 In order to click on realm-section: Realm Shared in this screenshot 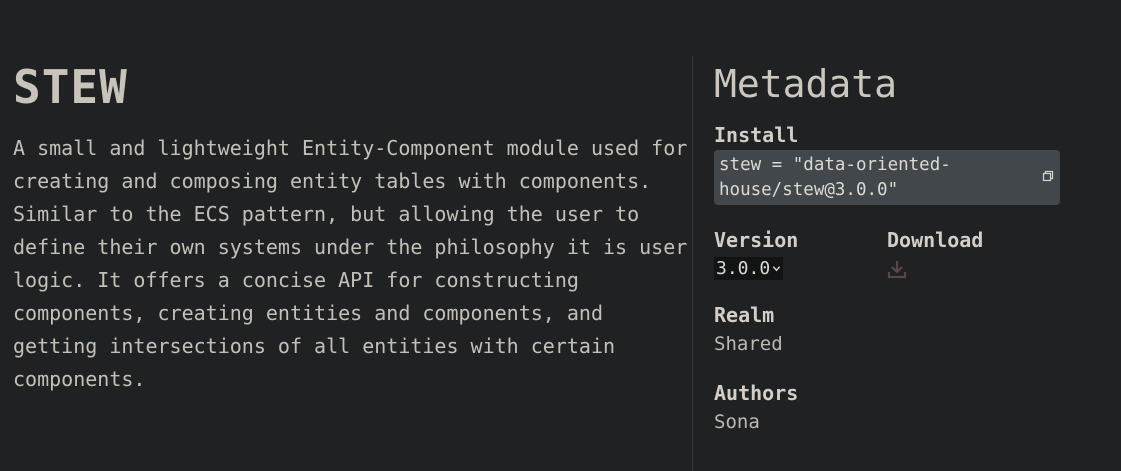, I will do `click(894, 330)`.